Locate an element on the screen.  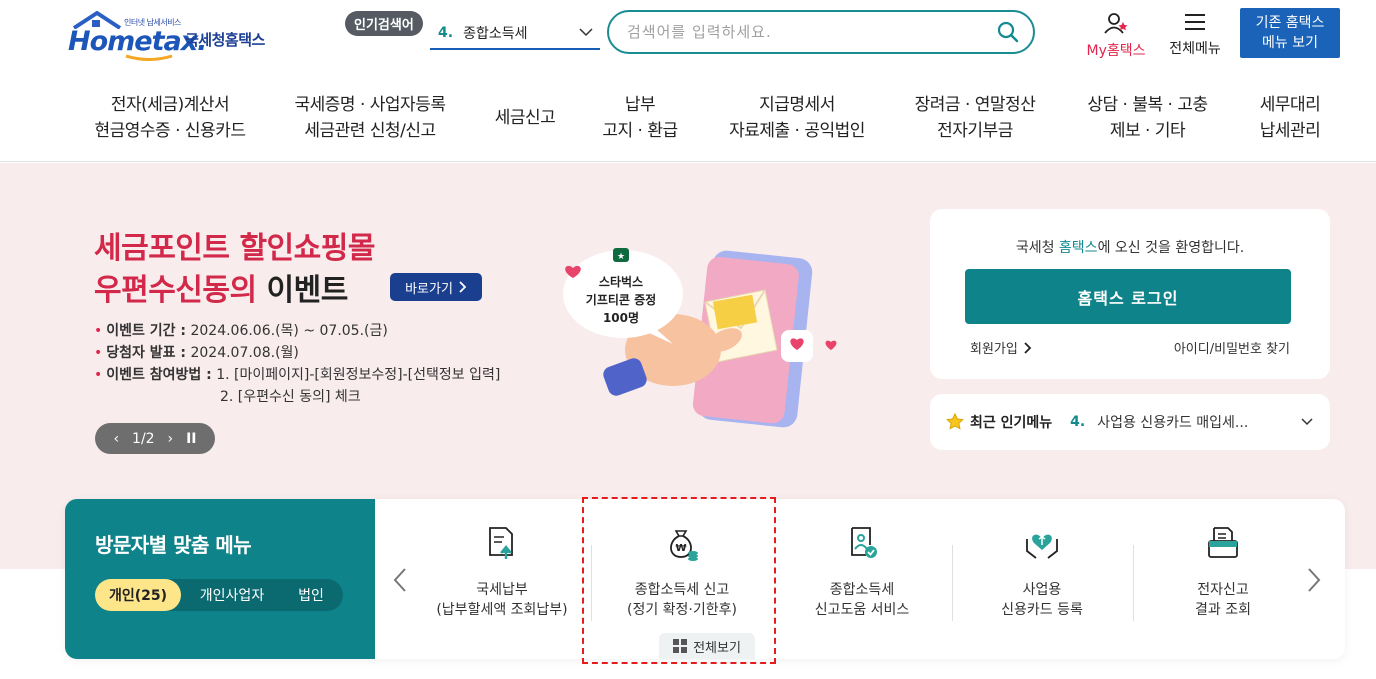
grid-icon is located at coordinates (680, 646).